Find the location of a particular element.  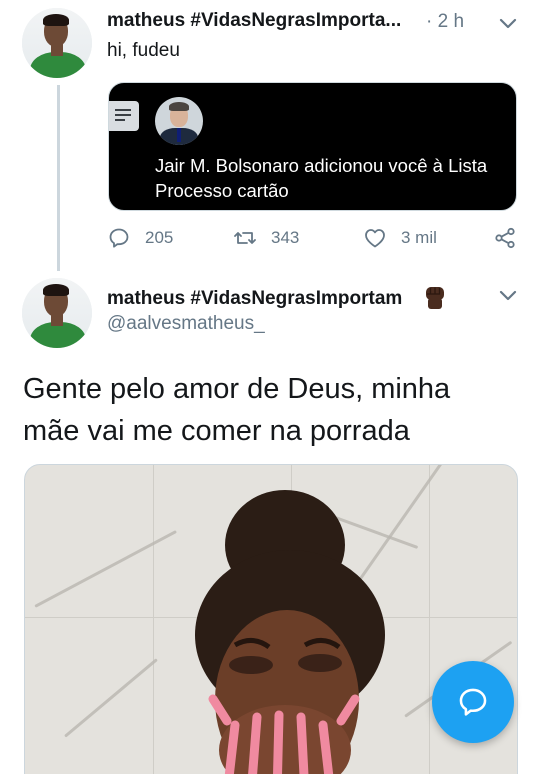

retweet-count: 343 is located at coordinates (285, 237).